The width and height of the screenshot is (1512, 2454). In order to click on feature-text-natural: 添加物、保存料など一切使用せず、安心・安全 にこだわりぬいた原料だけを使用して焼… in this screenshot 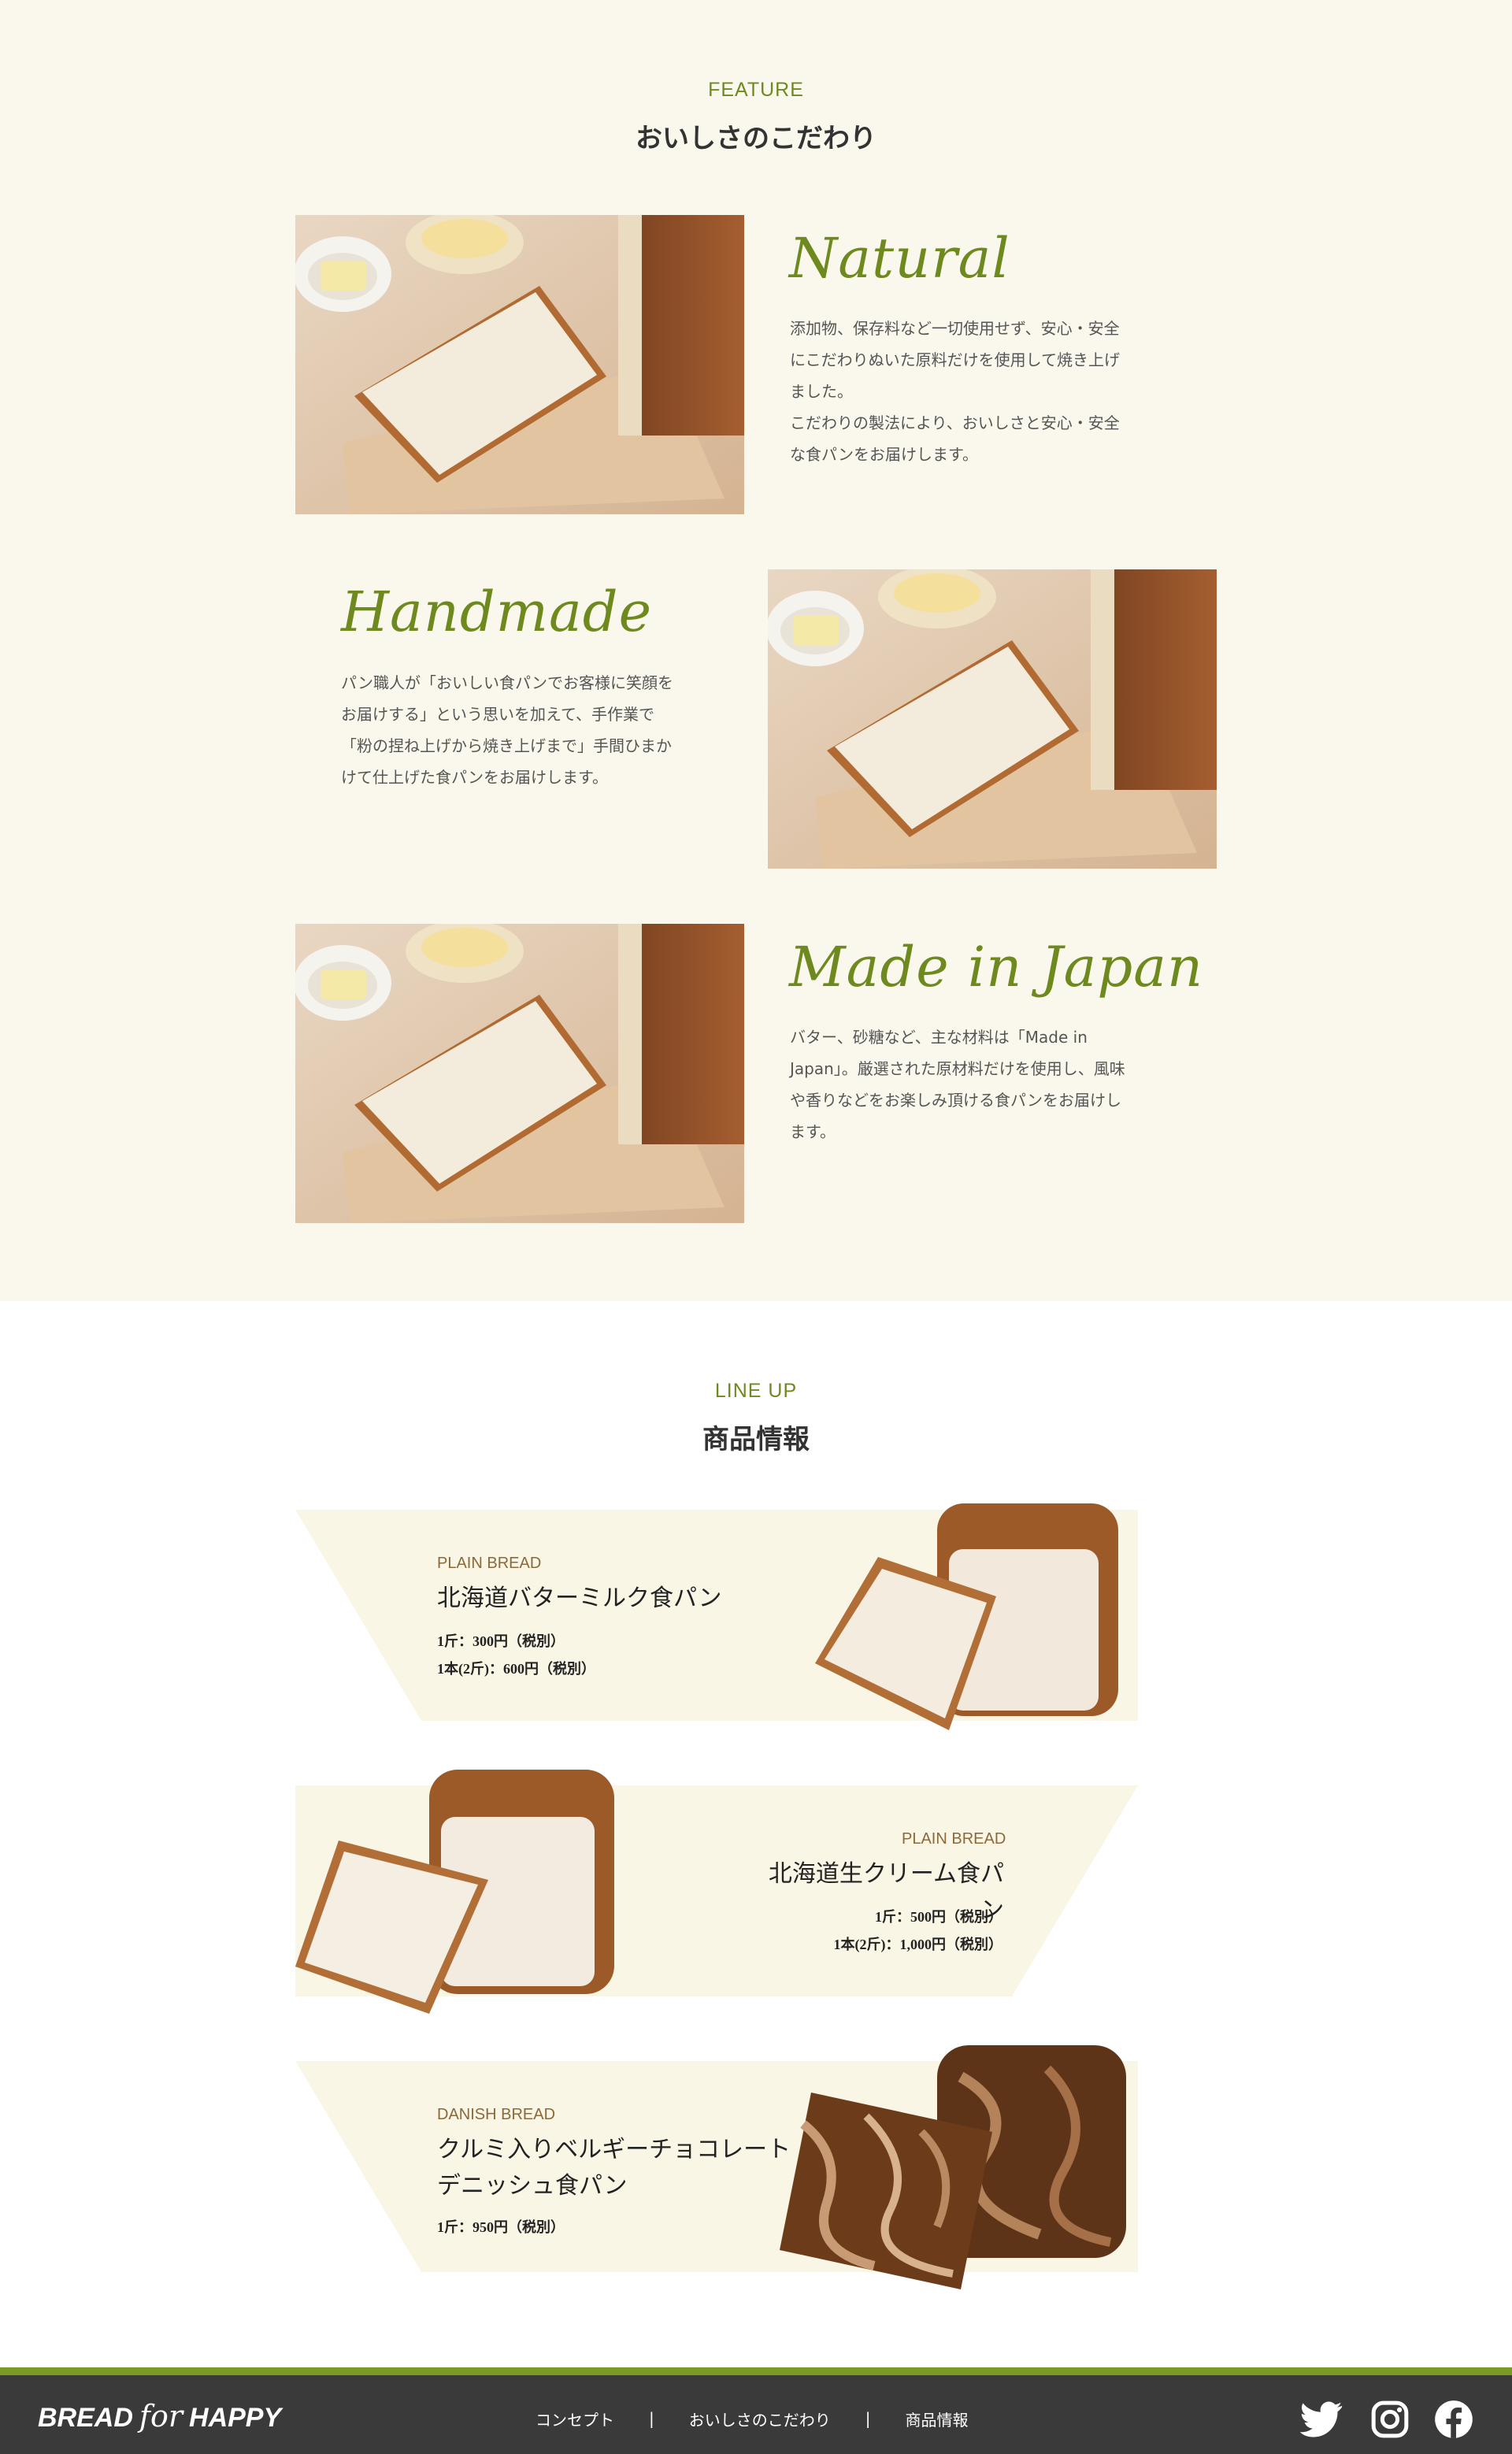, I will do `click(955, 391)`.